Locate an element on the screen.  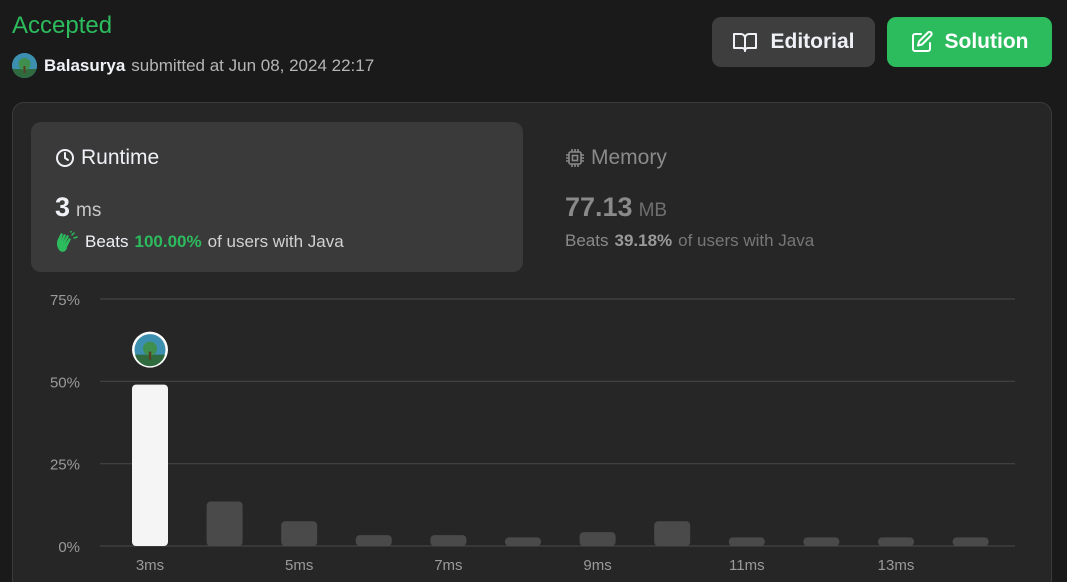
chart-x-tick-label: 9ms is located at coordinates (597, 565).